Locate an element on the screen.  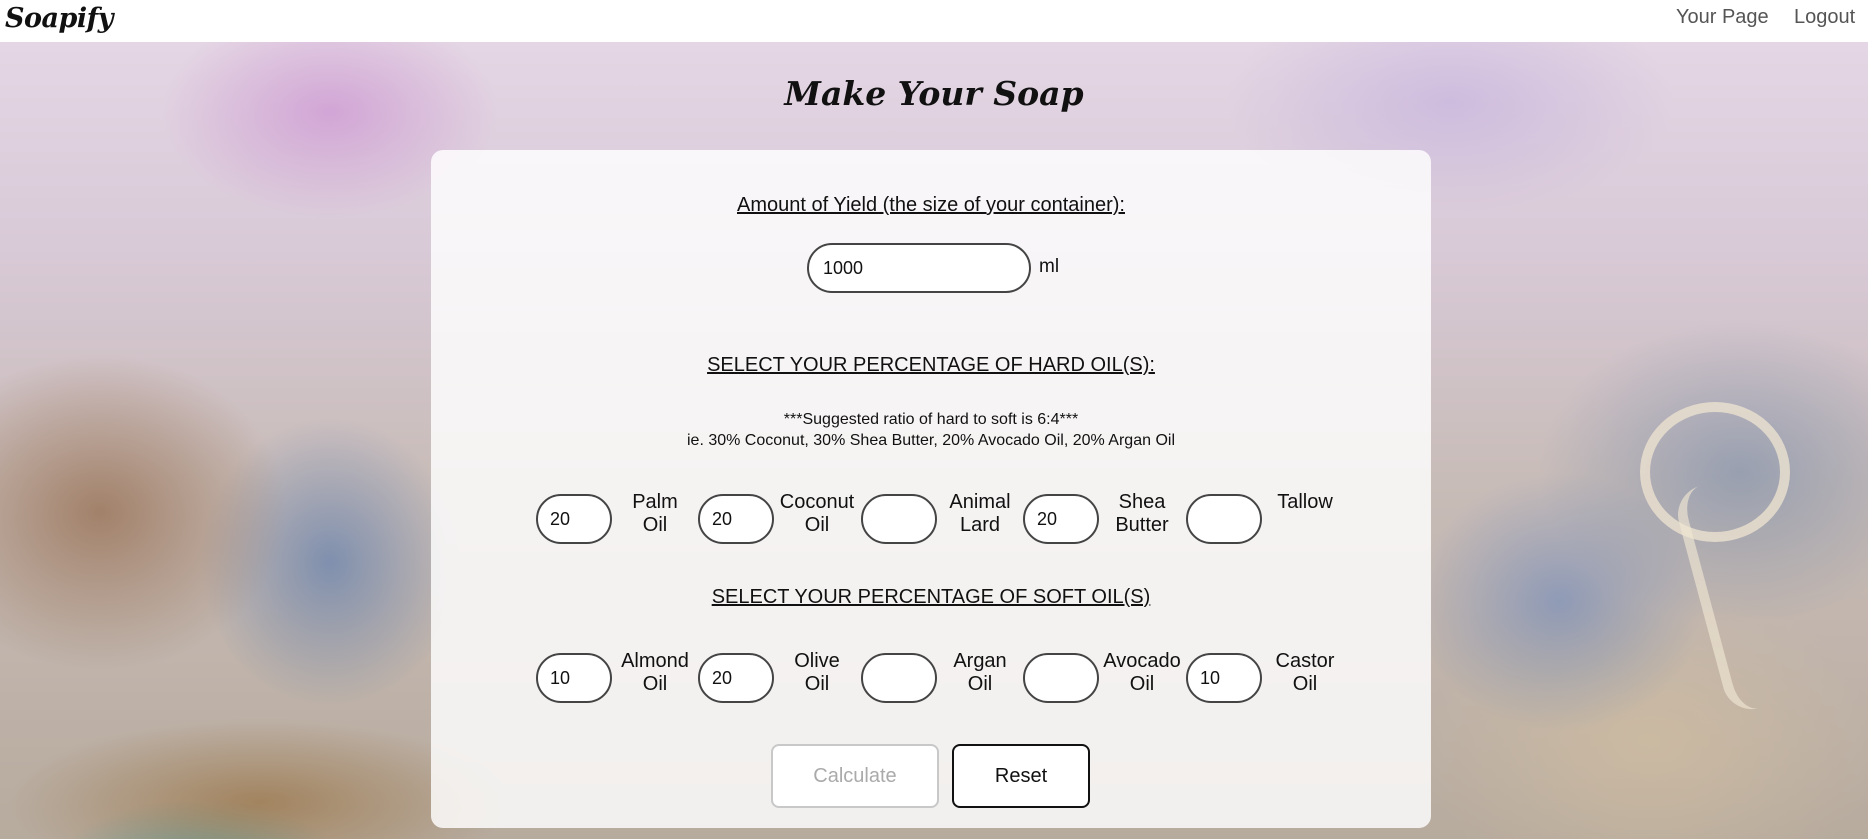
hard-oil-animal-lard: Animal Lard is located at coordinates (940, 521).